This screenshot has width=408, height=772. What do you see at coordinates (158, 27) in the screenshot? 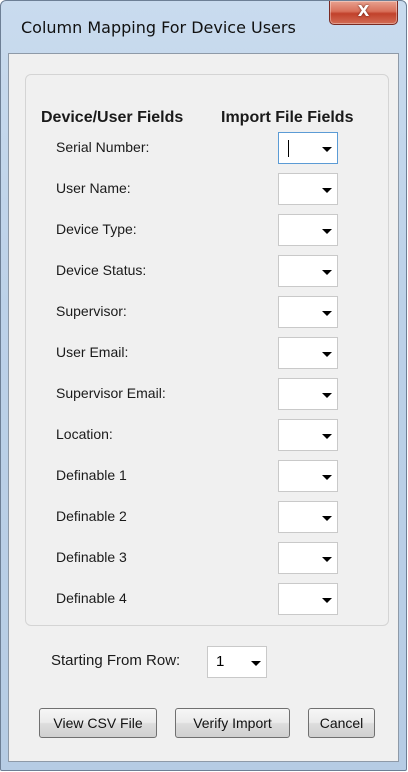
I see `window-title: Column Mapping For Device Users` at bounding box center [158, 27].